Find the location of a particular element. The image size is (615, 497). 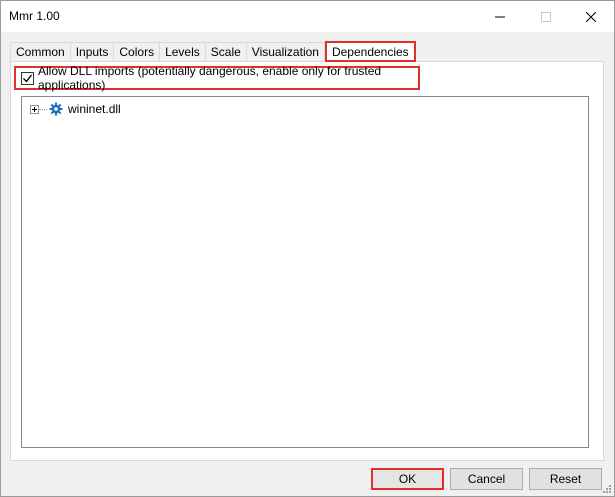

close-icon is located at coordinates (591, 16).